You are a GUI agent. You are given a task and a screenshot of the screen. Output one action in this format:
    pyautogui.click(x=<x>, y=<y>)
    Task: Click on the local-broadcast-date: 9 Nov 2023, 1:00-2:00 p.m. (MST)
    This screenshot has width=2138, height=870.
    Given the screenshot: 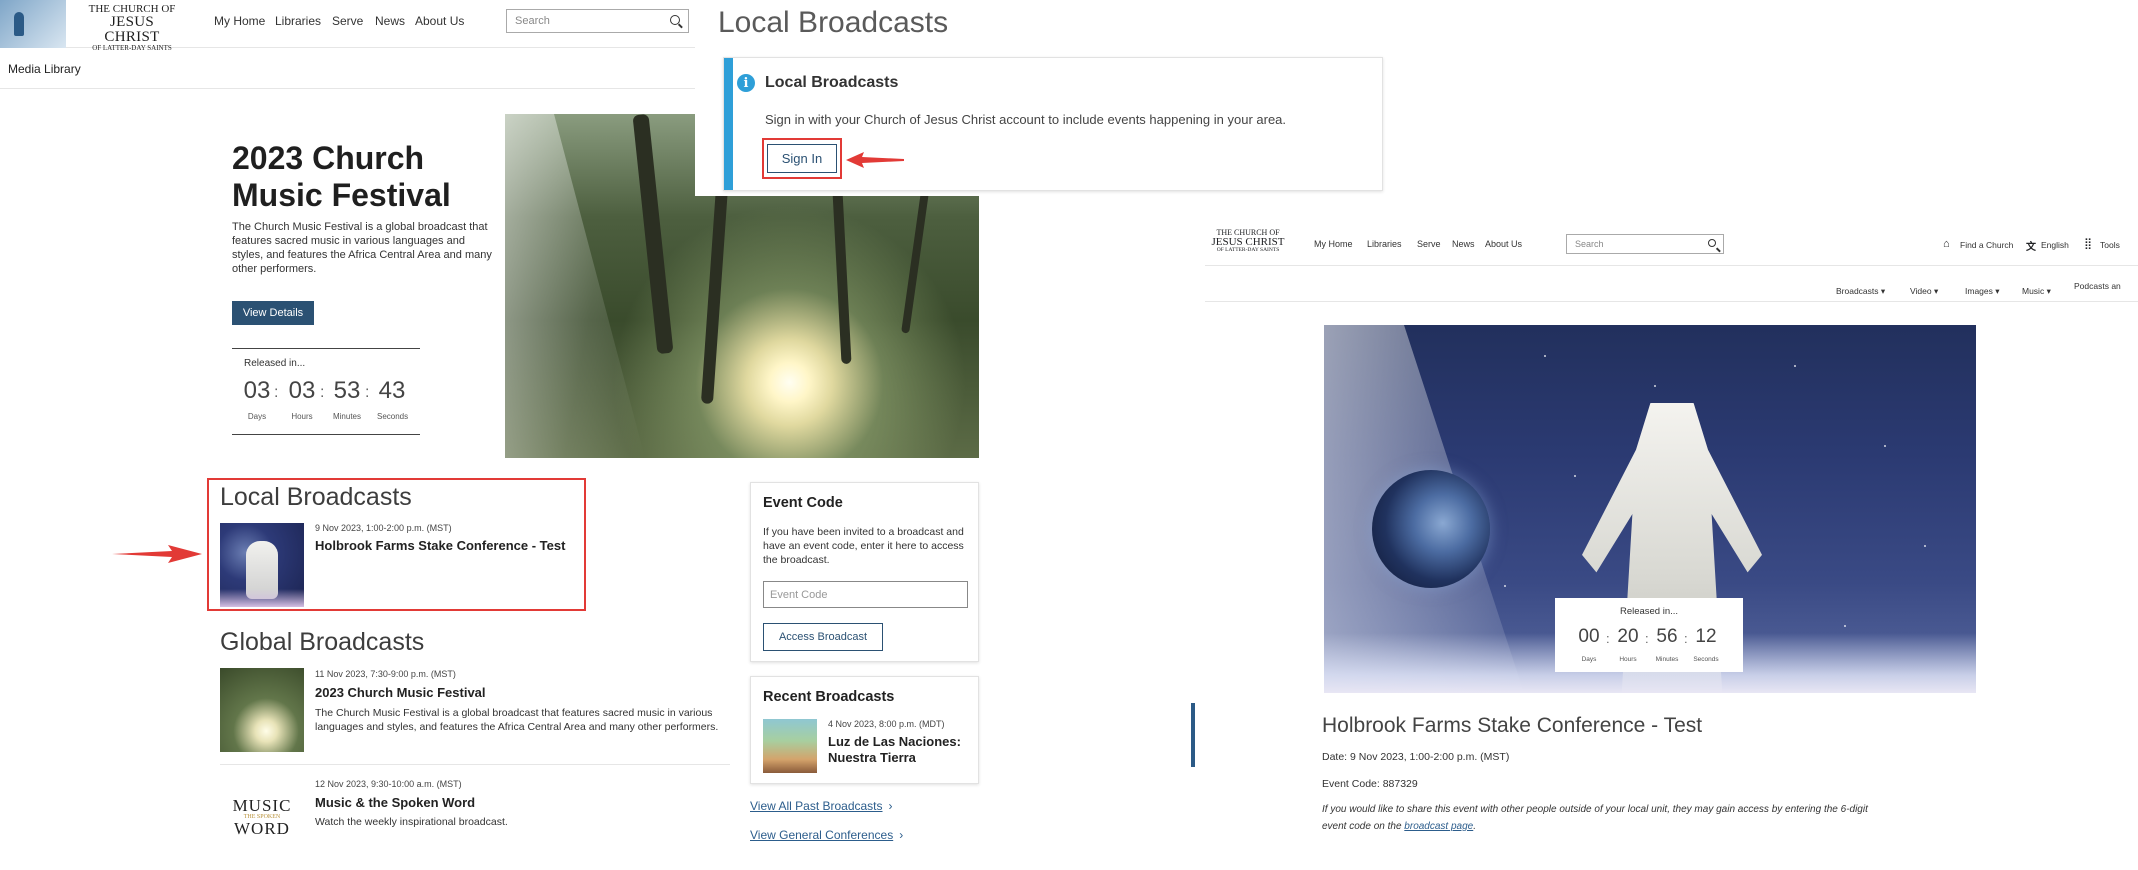 What is the action you would take?
    pyautogui.click(x=383, y=528)
    